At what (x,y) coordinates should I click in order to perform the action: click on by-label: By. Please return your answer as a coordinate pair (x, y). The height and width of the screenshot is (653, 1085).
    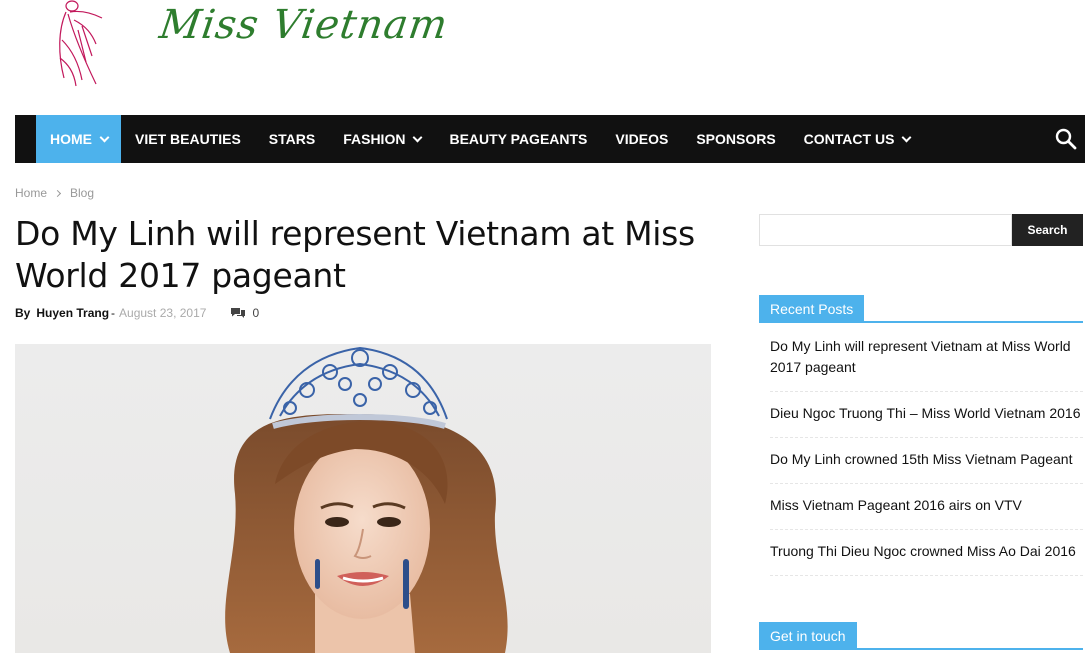
    Looking at the image, I should click on (23, 313).